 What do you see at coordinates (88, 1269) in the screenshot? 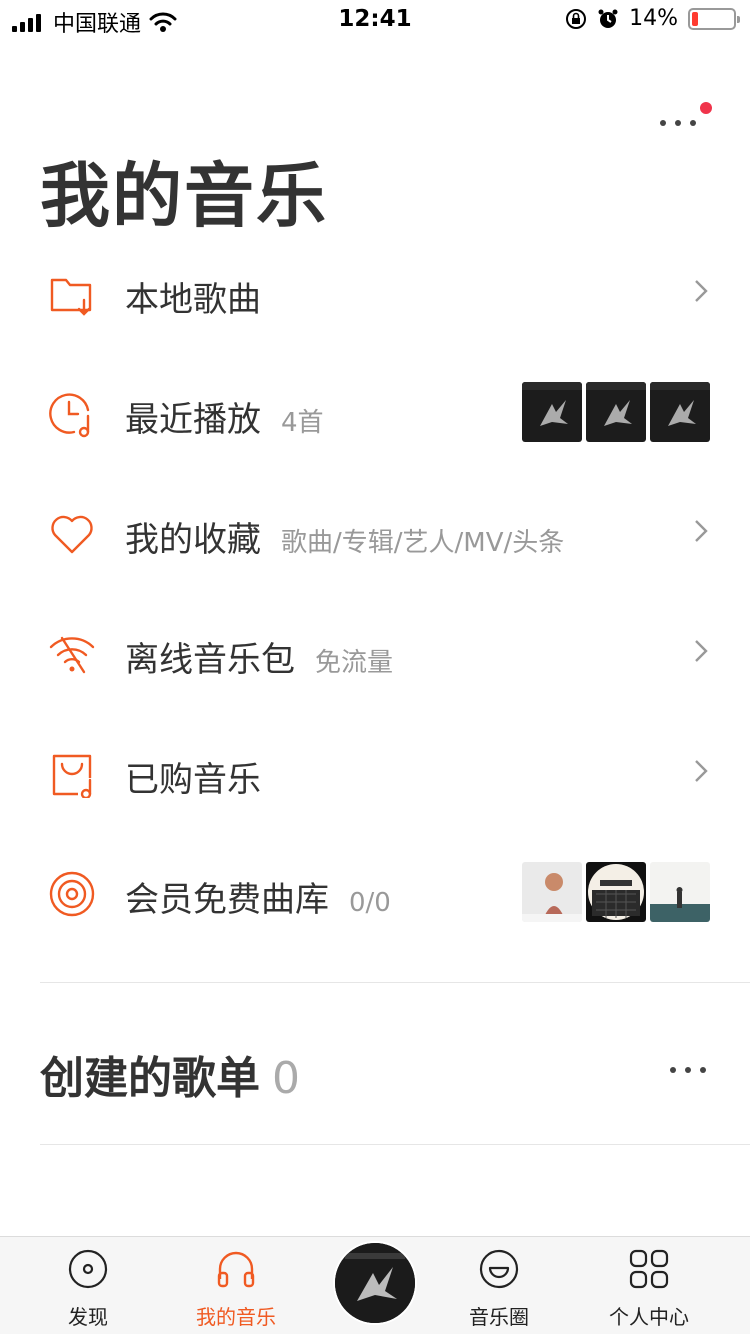
I see `disc-icon` at bounding box center [88, 1269].